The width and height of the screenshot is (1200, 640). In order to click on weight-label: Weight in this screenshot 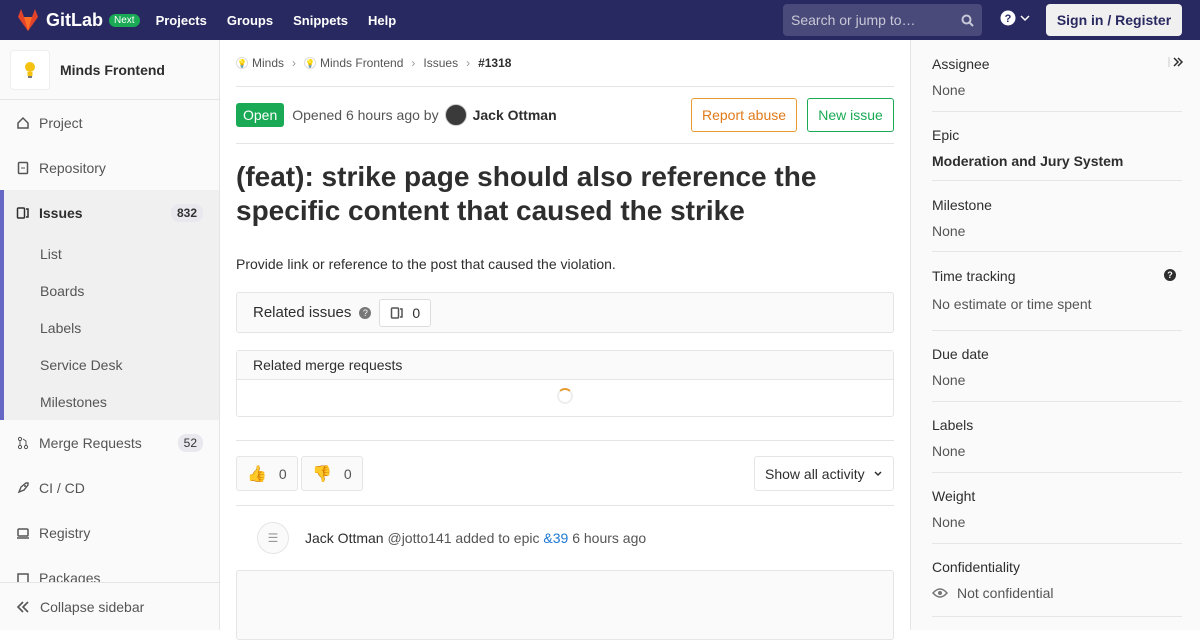, I will do `click(954, 496)`.